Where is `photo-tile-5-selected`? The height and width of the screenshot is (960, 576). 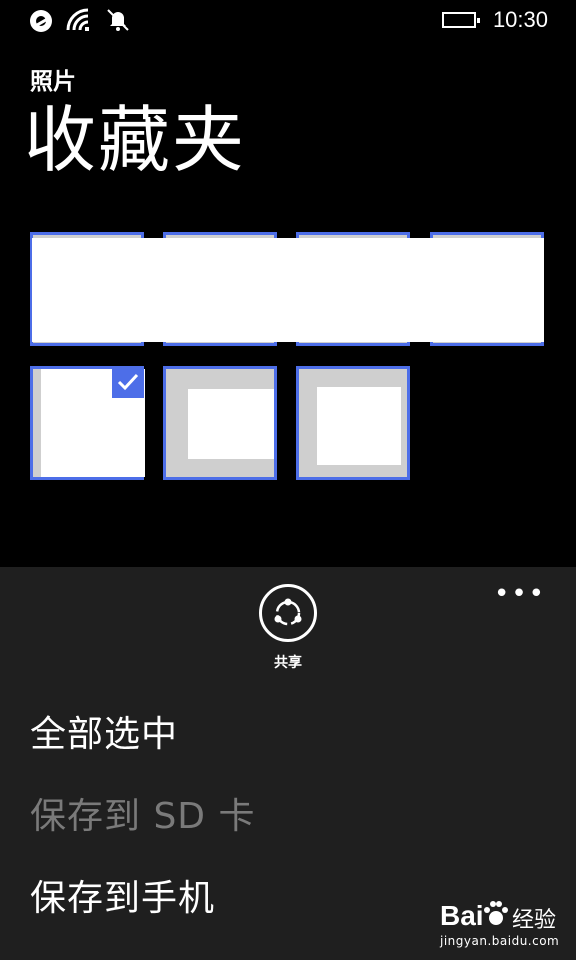
photo-tile-5-selected is located at coordinates (87, 423).